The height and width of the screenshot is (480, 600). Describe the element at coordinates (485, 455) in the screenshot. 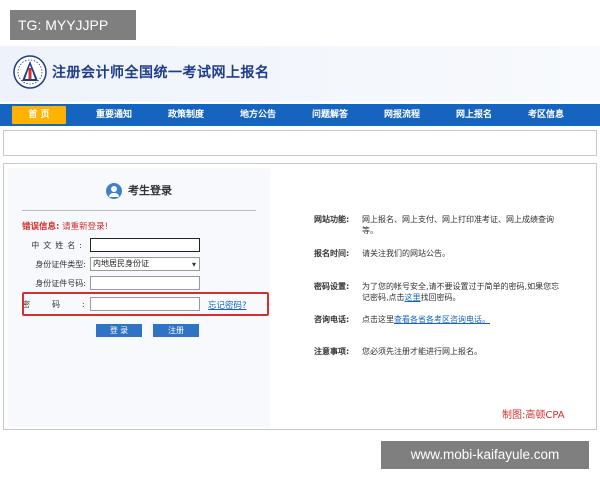

I see `watermark-bottom: www.mobi-kaifayule.com` at that location.